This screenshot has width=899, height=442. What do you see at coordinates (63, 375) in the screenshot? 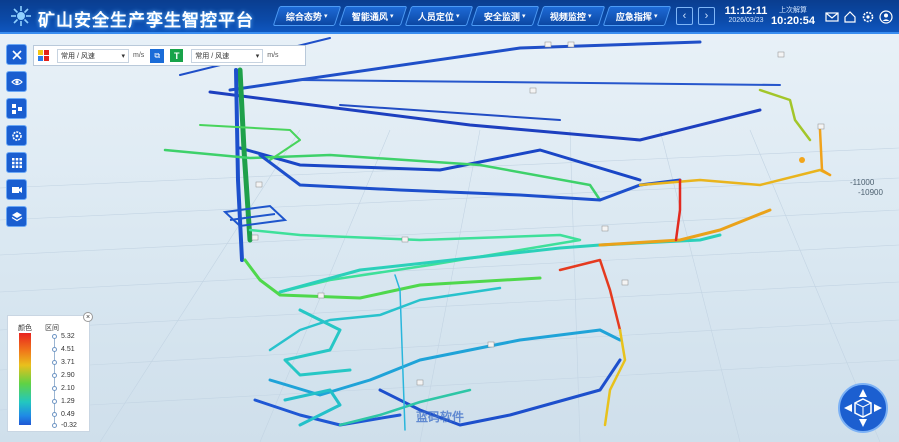
I see `legend-value: 2.90` at bounding box center [63, 375].